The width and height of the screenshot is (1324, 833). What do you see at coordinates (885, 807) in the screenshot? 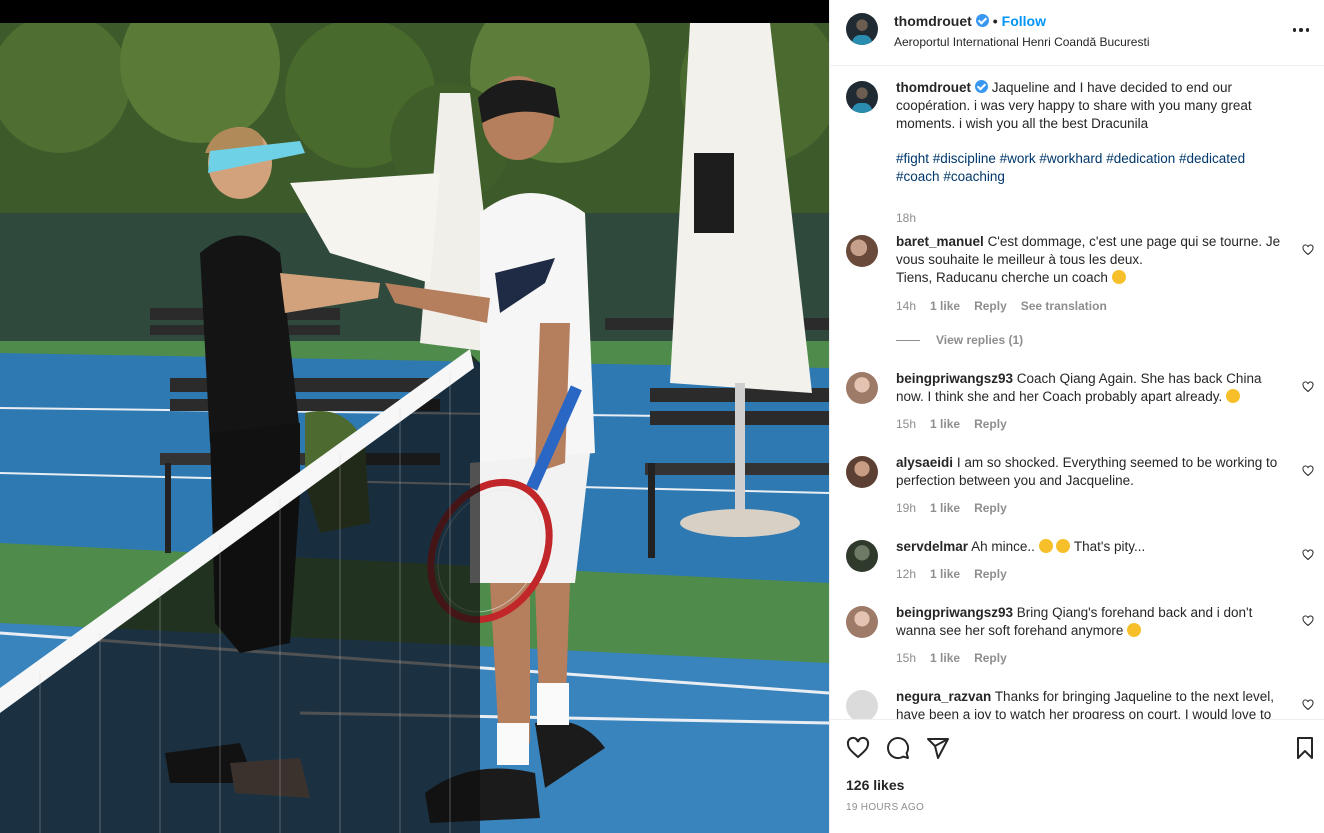
I see `post-timestamp: 19 HOURS AGO` at bounding box center [885, 807].